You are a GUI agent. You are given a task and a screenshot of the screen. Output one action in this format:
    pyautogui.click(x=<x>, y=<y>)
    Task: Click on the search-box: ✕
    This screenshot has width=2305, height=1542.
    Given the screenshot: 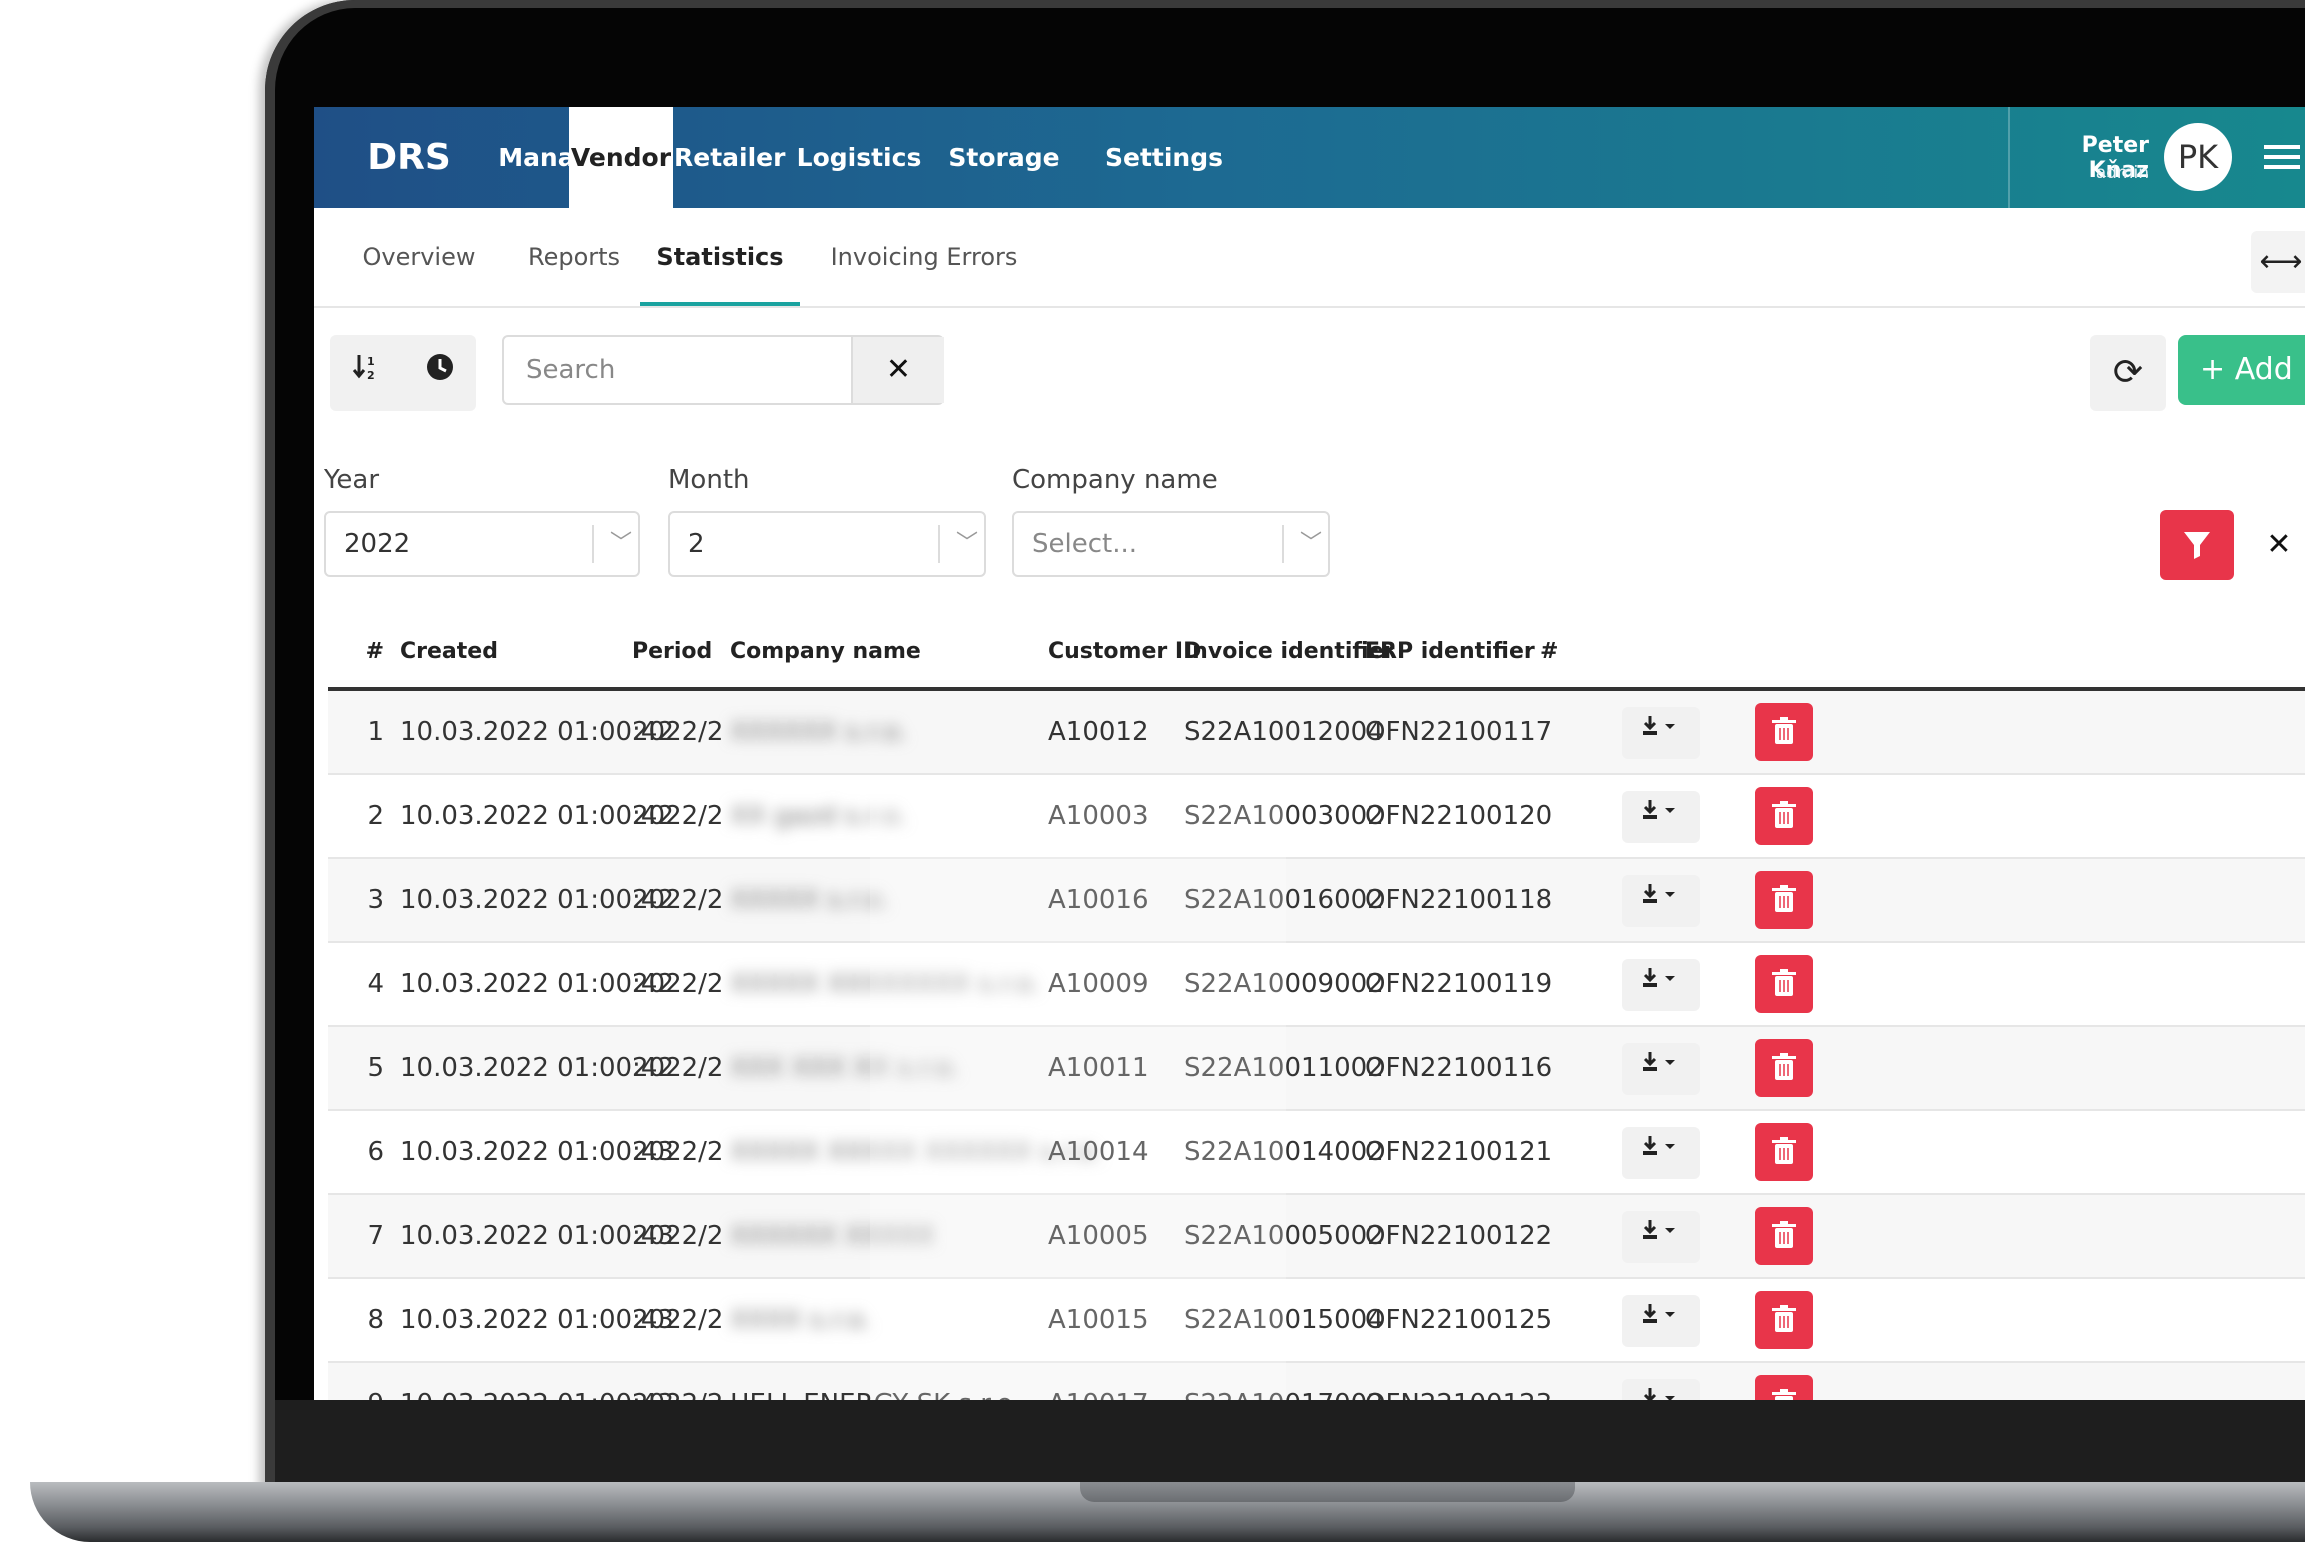 What is the action you would take?
    pyautogui.click(x=723, y=370)
    